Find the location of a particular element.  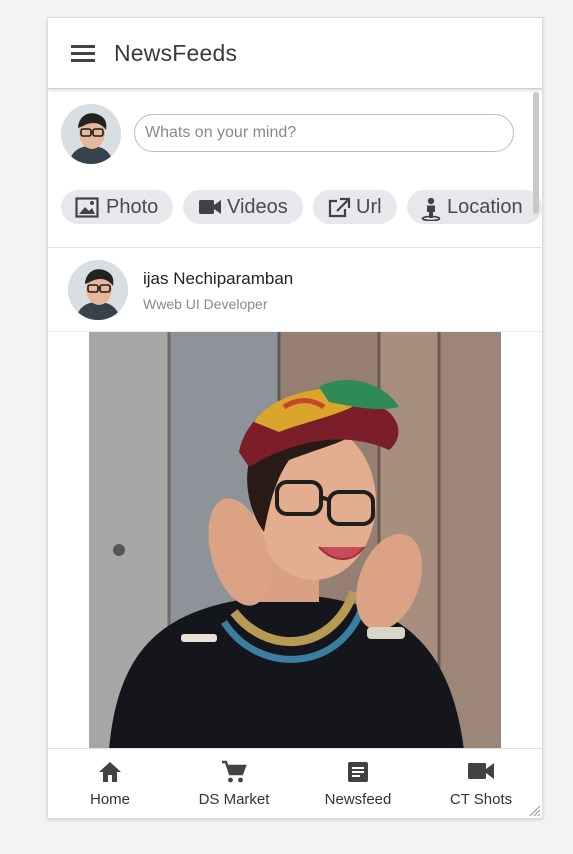

scrollbar-thumb is located at coordinates (536, 153).